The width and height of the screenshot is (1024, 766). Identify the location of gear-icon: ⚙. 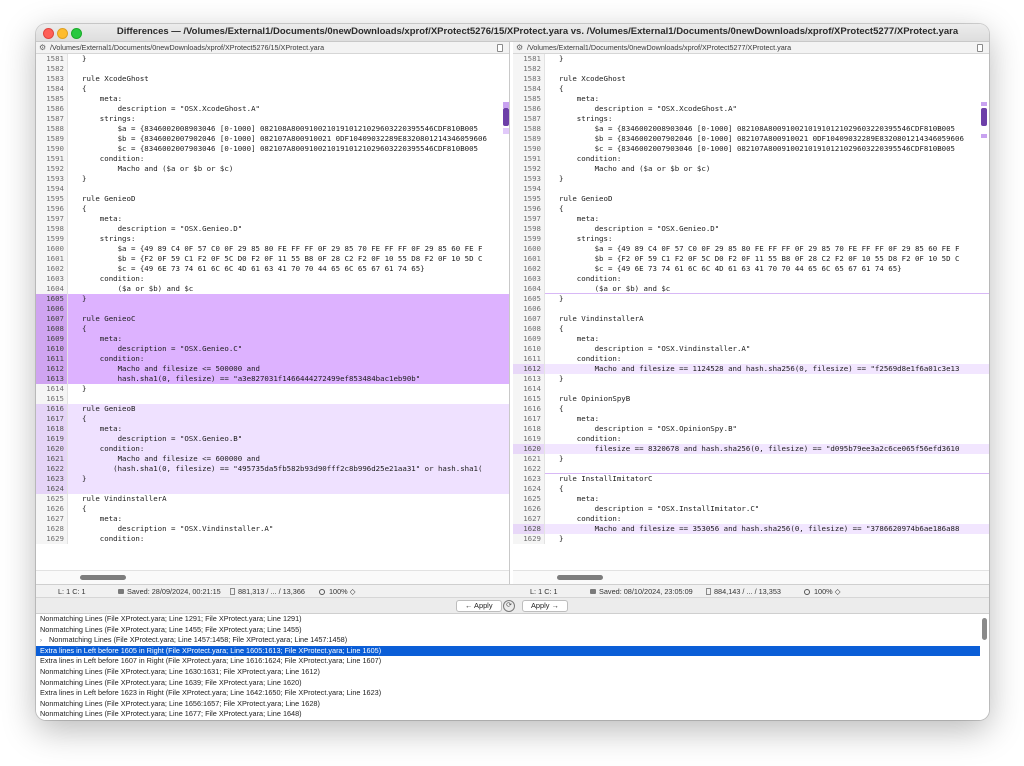
(519, 47).